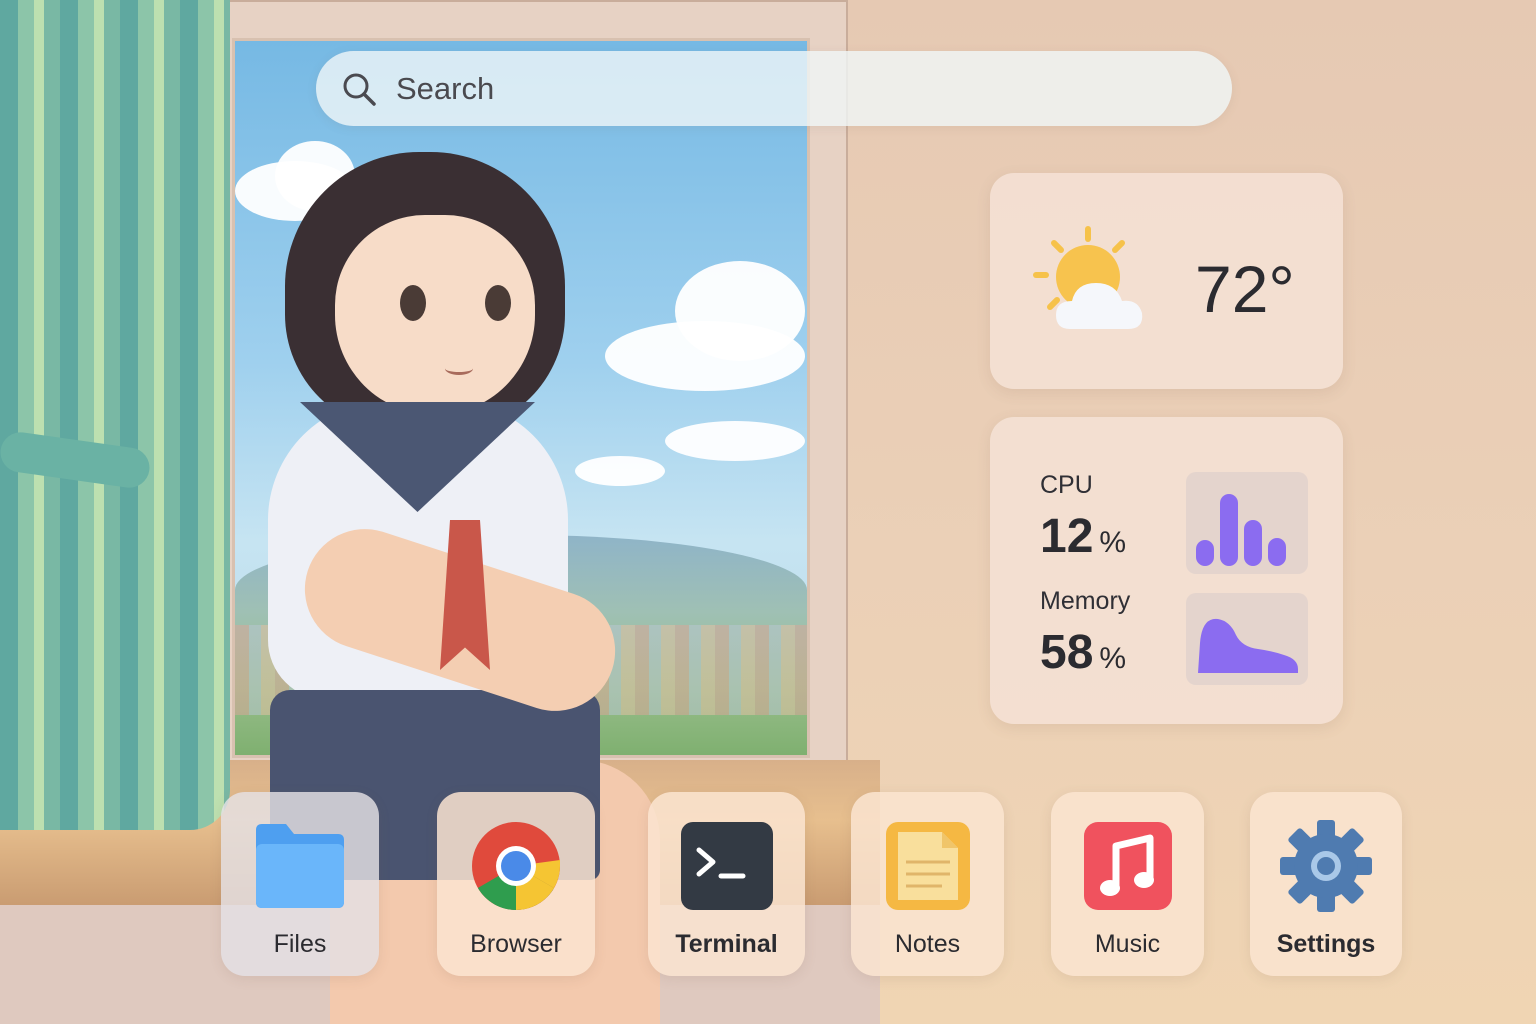  I want to click on notes-icon, so click(927, 866).